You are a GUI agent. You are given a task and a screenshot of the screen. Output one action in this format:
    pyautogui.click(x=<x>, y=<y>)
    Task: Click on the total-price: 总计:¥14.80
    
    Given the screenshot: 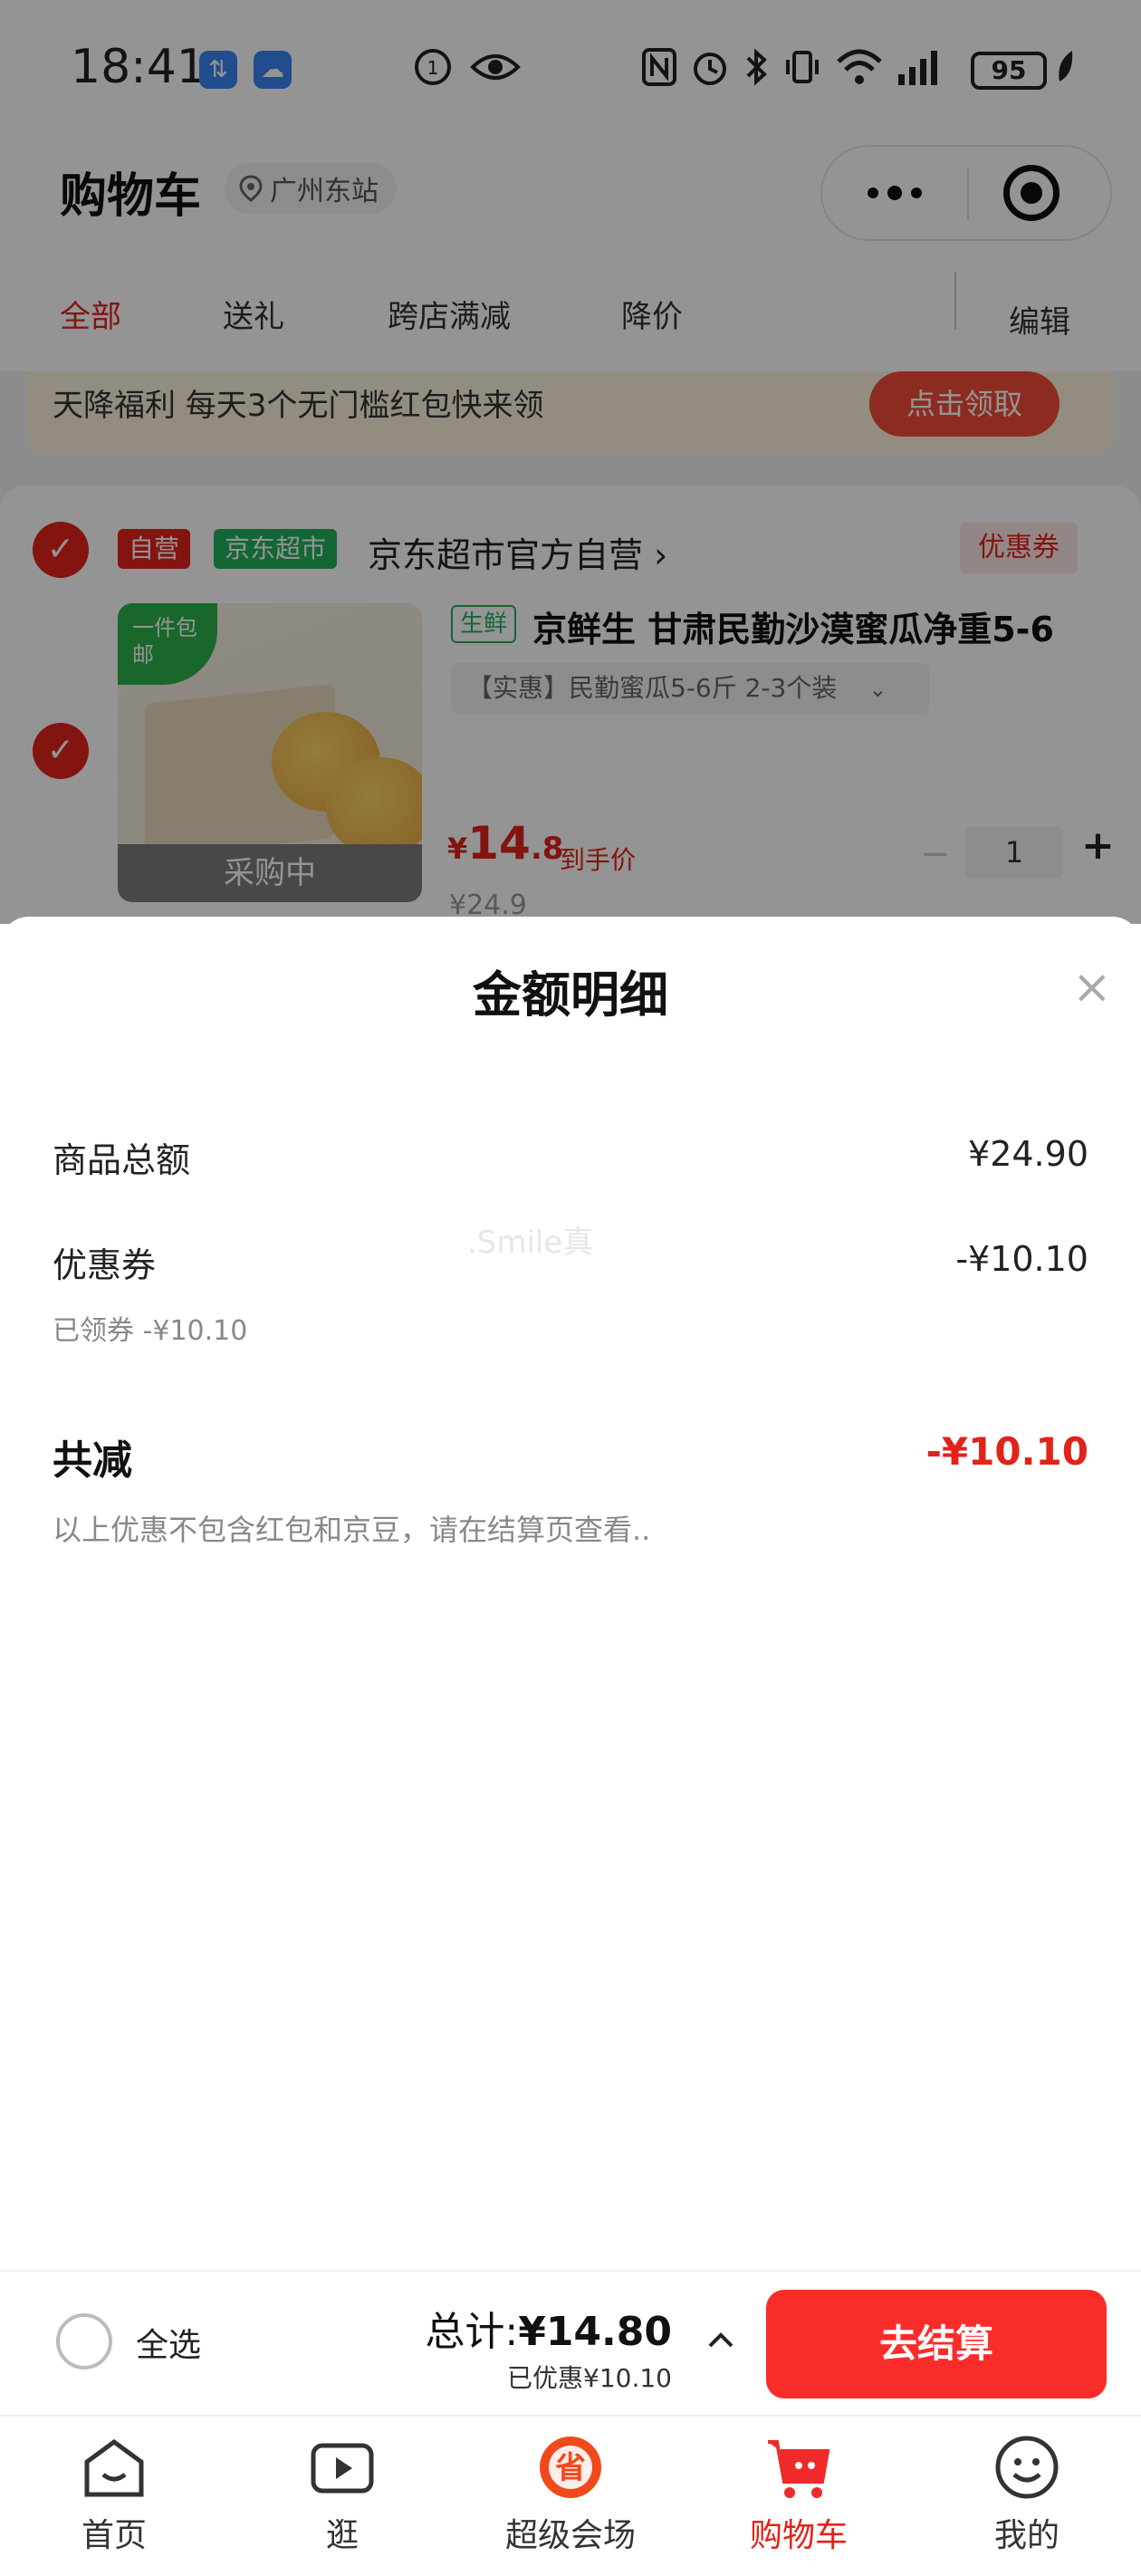 What is the action you would take?
    pyautogui.click(x=548, y=2332)
    